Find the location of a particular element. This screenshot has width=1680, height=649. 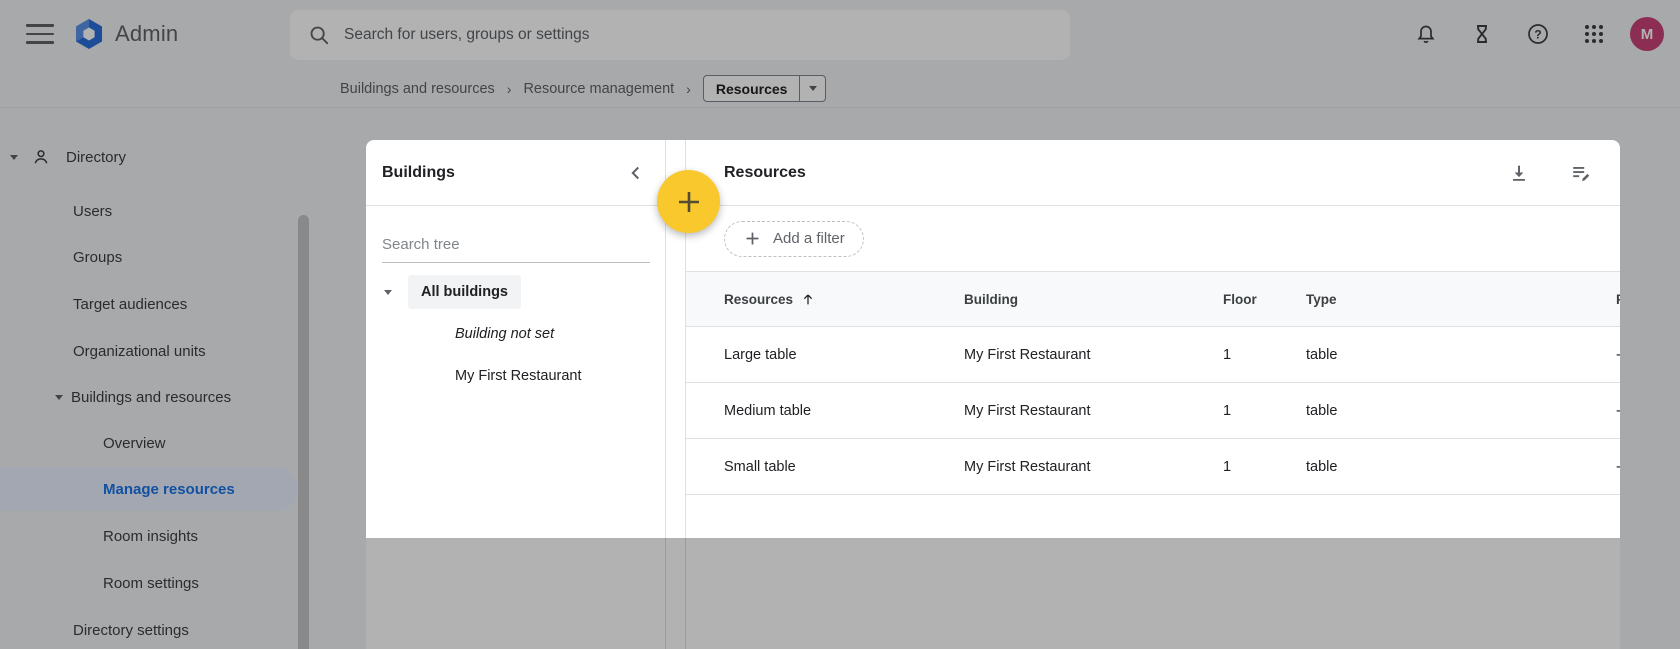

column-label: F is located at coordinates (1618, 299).